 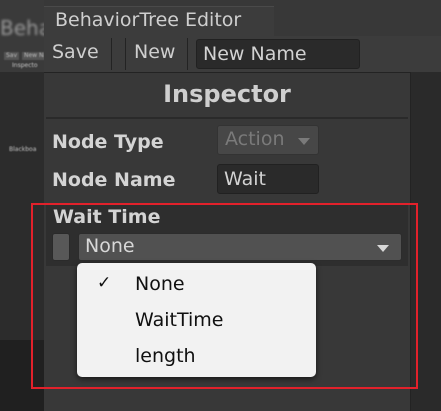 What do you see at coordinates (268, 179) in the screenshot?
I see `node-name-input` at bounding box center [268, 179].